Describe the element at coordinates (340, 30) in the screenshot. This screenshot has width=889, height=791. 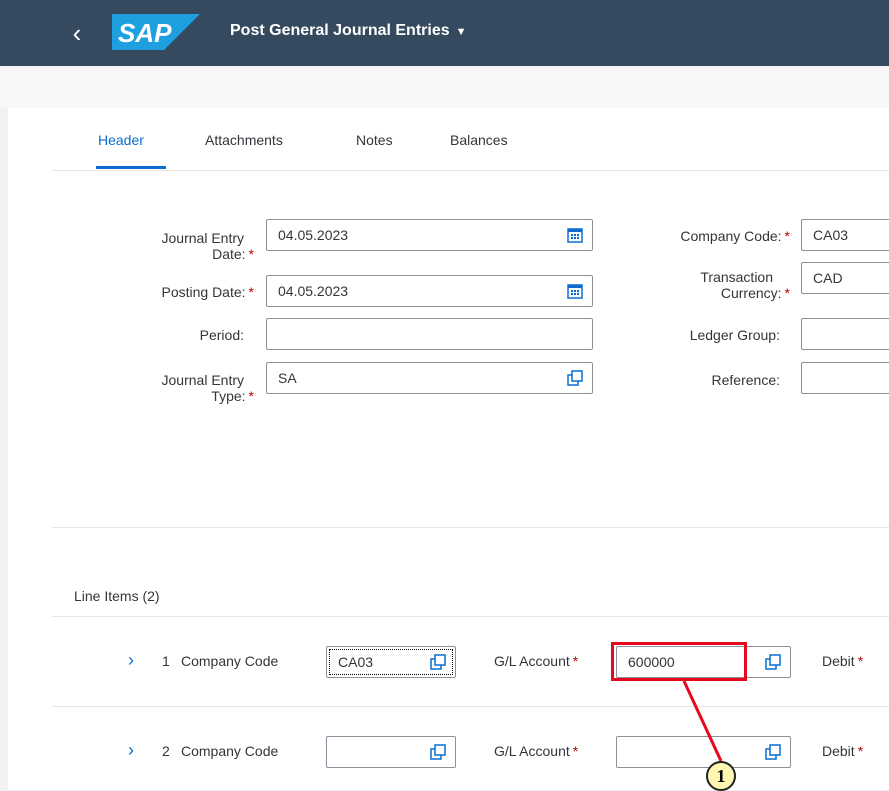
I see `app-title: Post General Journal Entries` at that location.